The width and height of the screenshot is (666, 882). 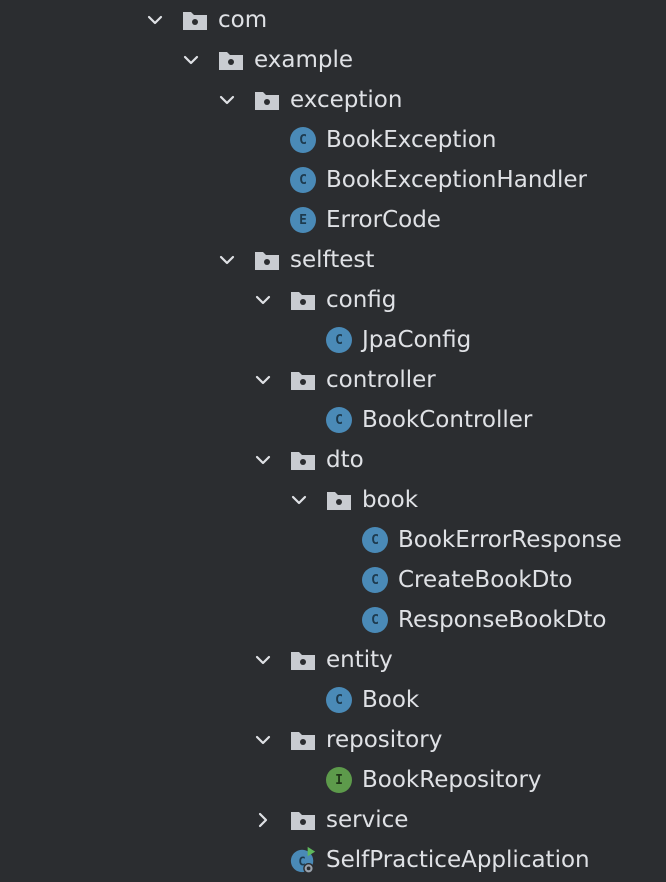 I want to click on tree-node-example: example, so click(x=333, y=60).